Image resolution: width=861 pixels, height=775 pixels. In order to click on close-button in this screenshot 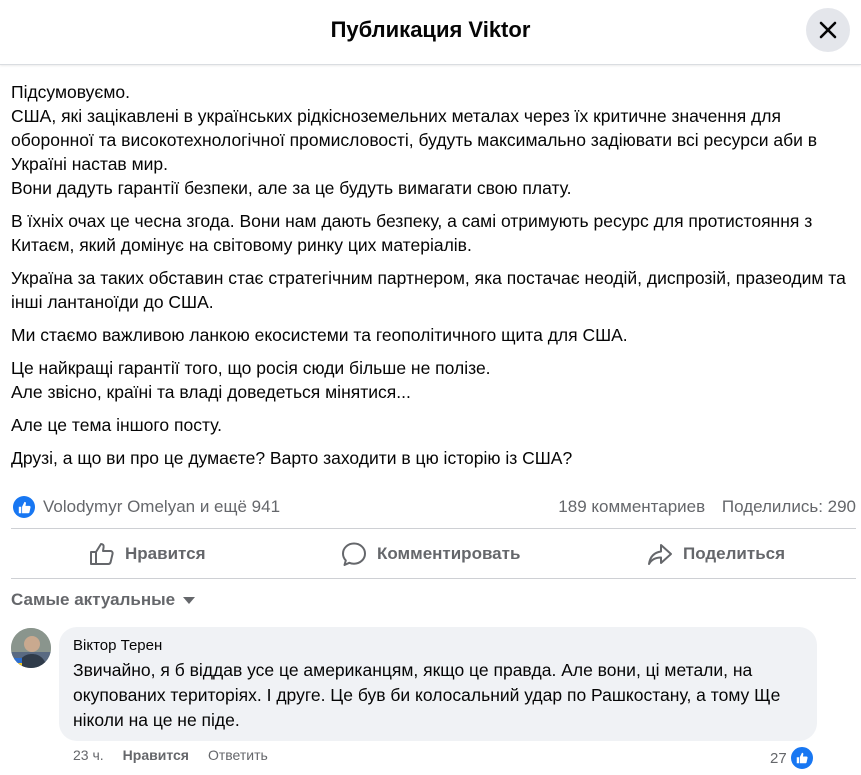, I will do `click(828, 30)`.